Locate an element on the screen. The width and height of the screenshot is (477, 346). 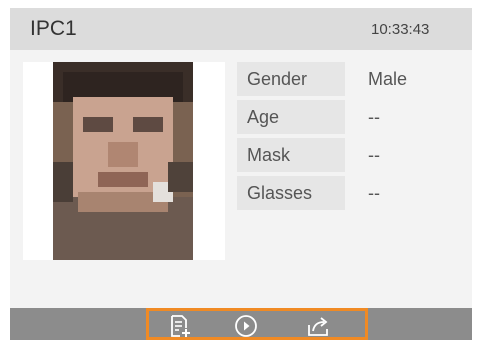
card-header: IPC1 10:33:43 is located at coordinates (241, 29).